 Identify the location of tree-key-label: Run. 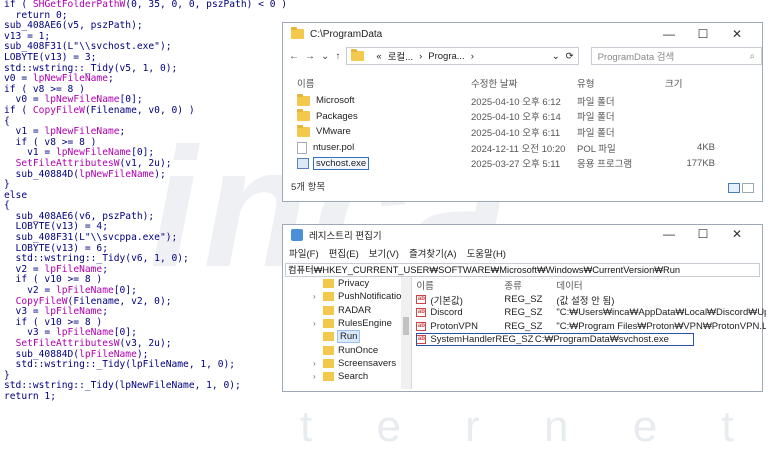
(348, 337).